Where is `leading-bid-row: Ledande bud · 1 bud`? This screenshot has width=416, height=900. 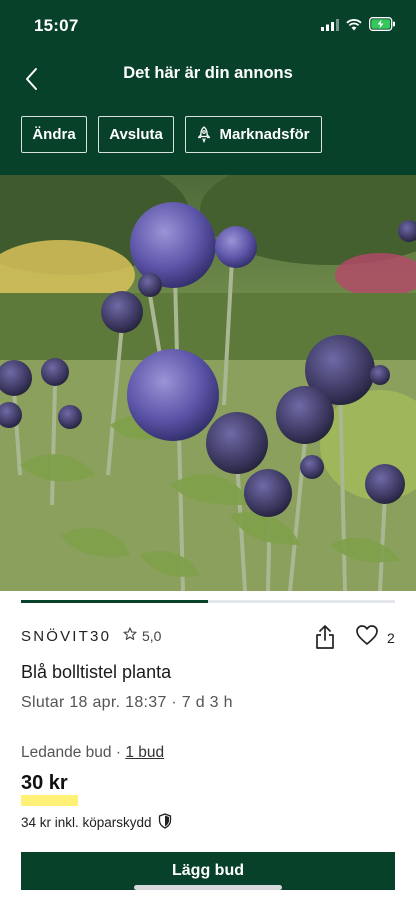 leading-bid-row: Ledande bud · 1 bud is located at coordinates (92, 753).